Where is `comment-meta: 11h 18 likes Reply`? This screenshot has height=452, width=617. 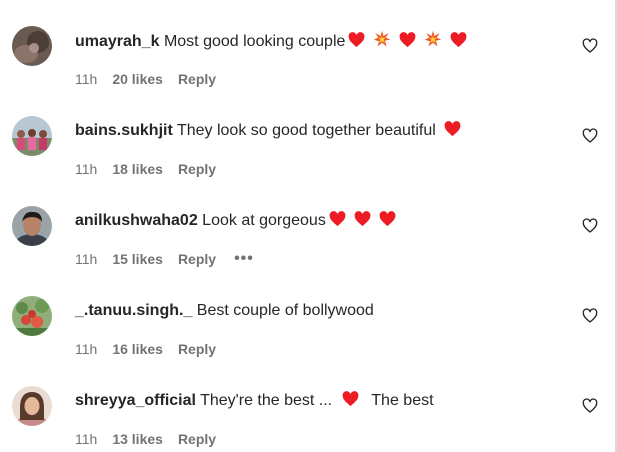
comment-meta: 11h 18 likes Reply is located at coordinates (145, 169).